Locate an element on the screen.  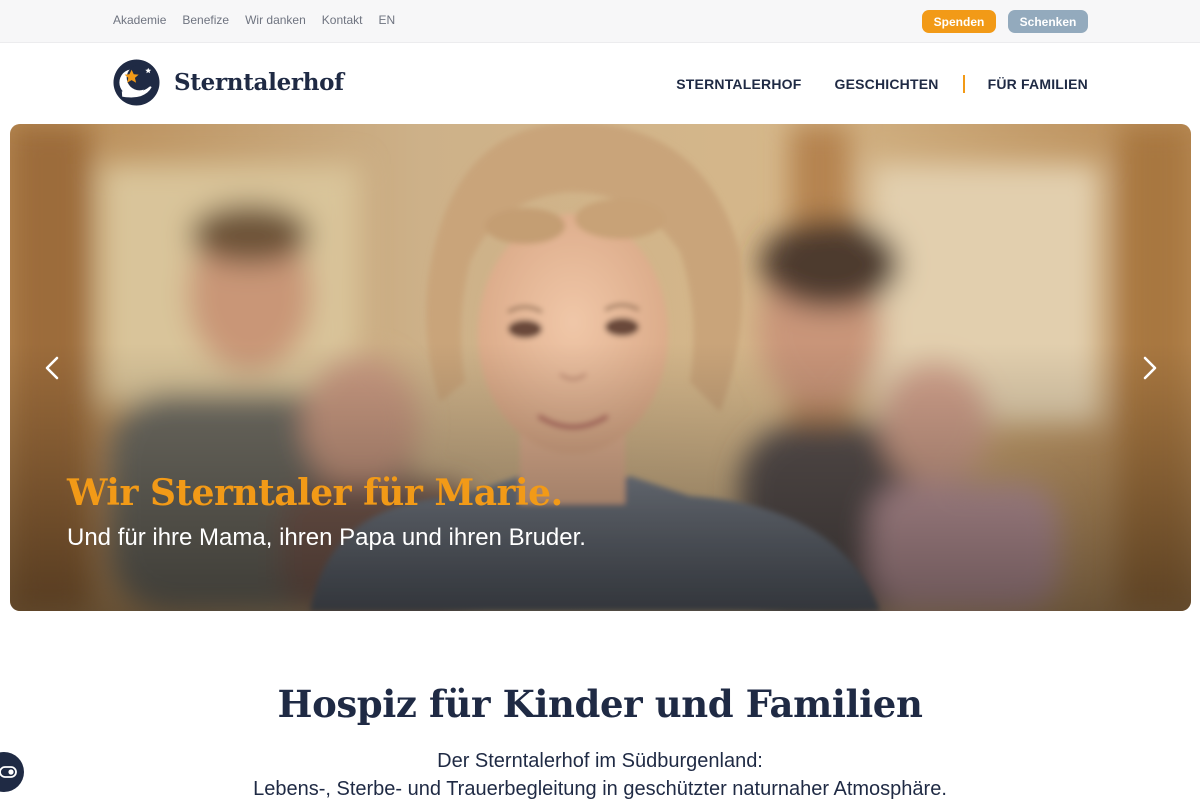
intro-title: Hospiz für Kinder und Familien is located at coordinates (600, 704).